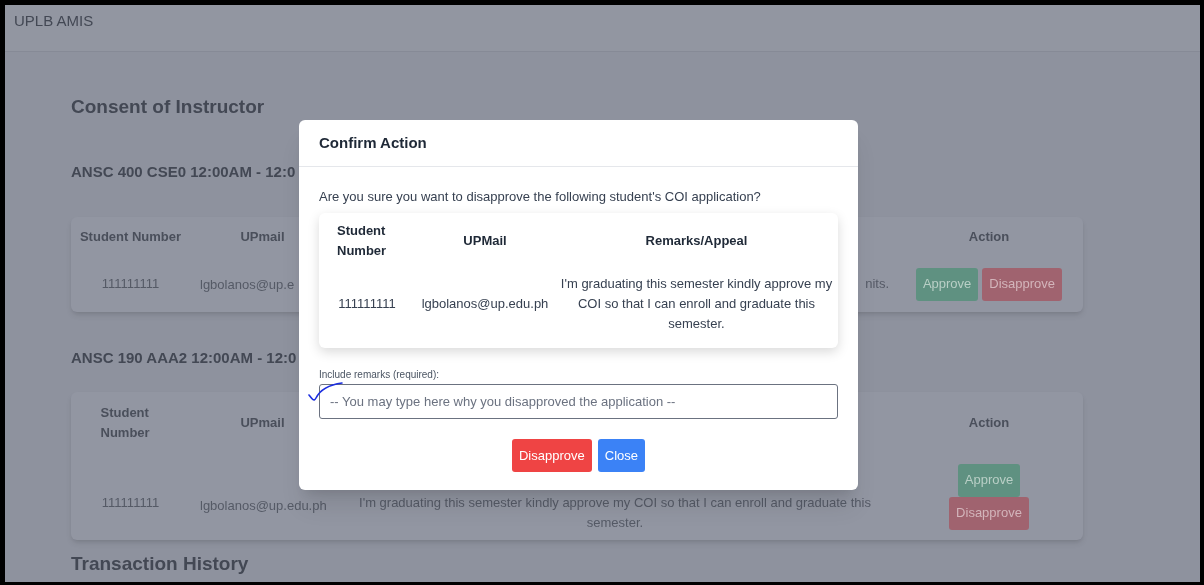 This screenshot has height=585, width=1204. I want to click on table-cell: lgbolanos@up.edu.ph, so click(263, 505).